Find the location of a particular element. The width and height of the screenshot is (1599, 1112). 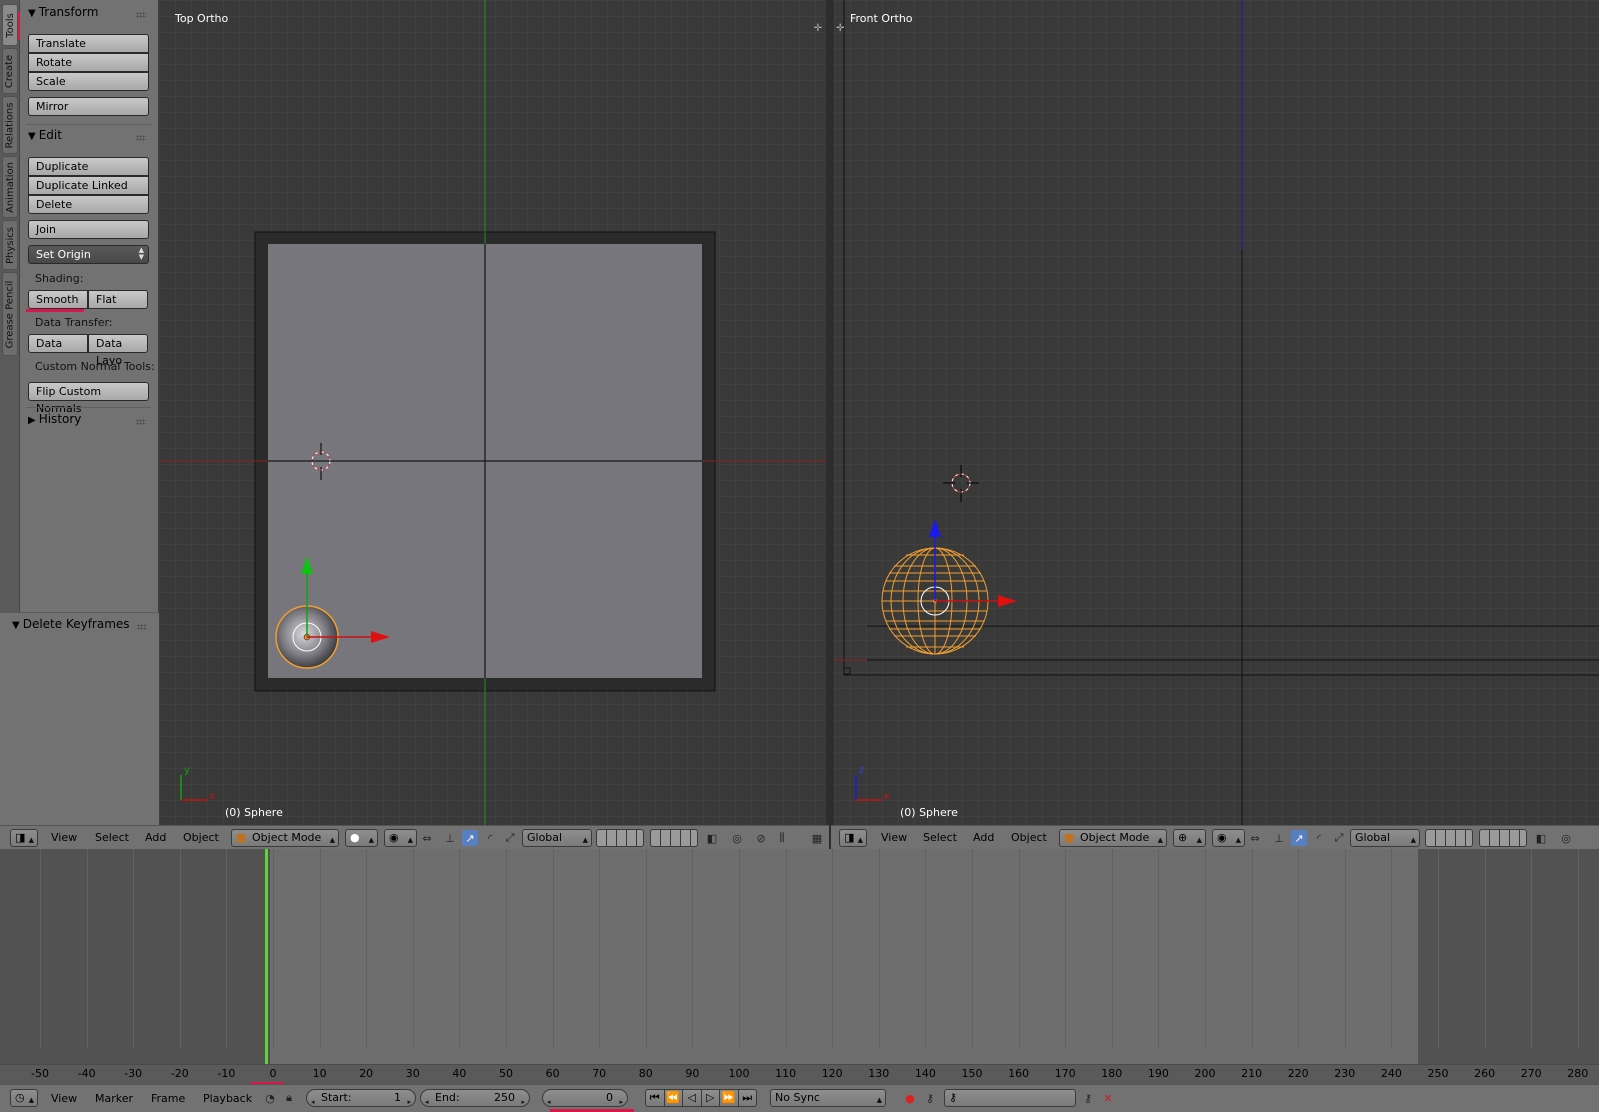

delete-keyframes-panel-header: ▼ Delete Keyframes is located at coordinates (71, 624).